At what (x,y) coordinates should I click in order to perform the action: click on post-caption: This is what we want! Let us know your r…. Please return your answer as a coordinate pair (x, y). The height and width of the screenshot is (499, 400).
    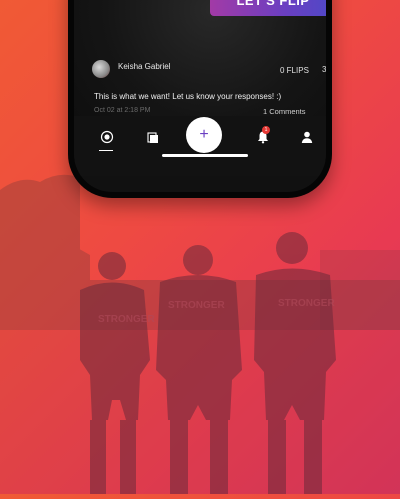
    Looking at the image, I should click on (188, 96).